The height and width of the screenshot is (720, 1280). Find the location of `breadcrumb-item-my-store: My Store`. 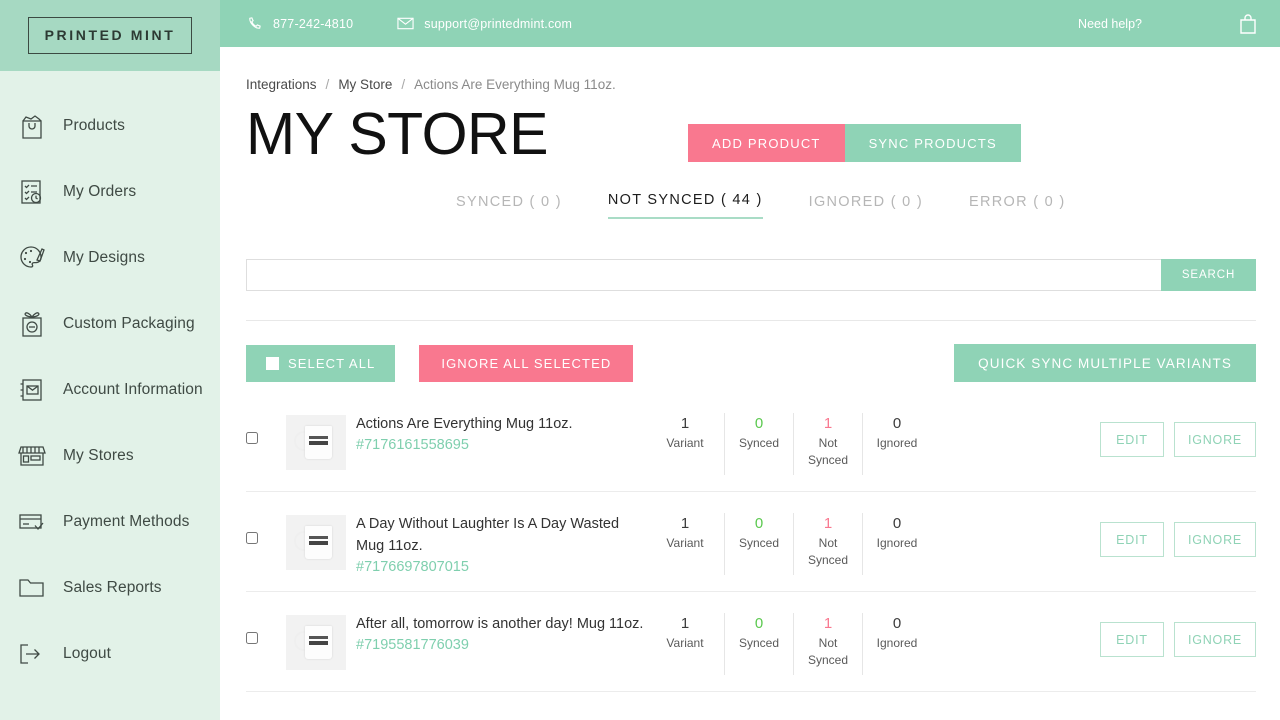

breadcrumb-item-my-store: My Store is located at coordinates (365, 84).